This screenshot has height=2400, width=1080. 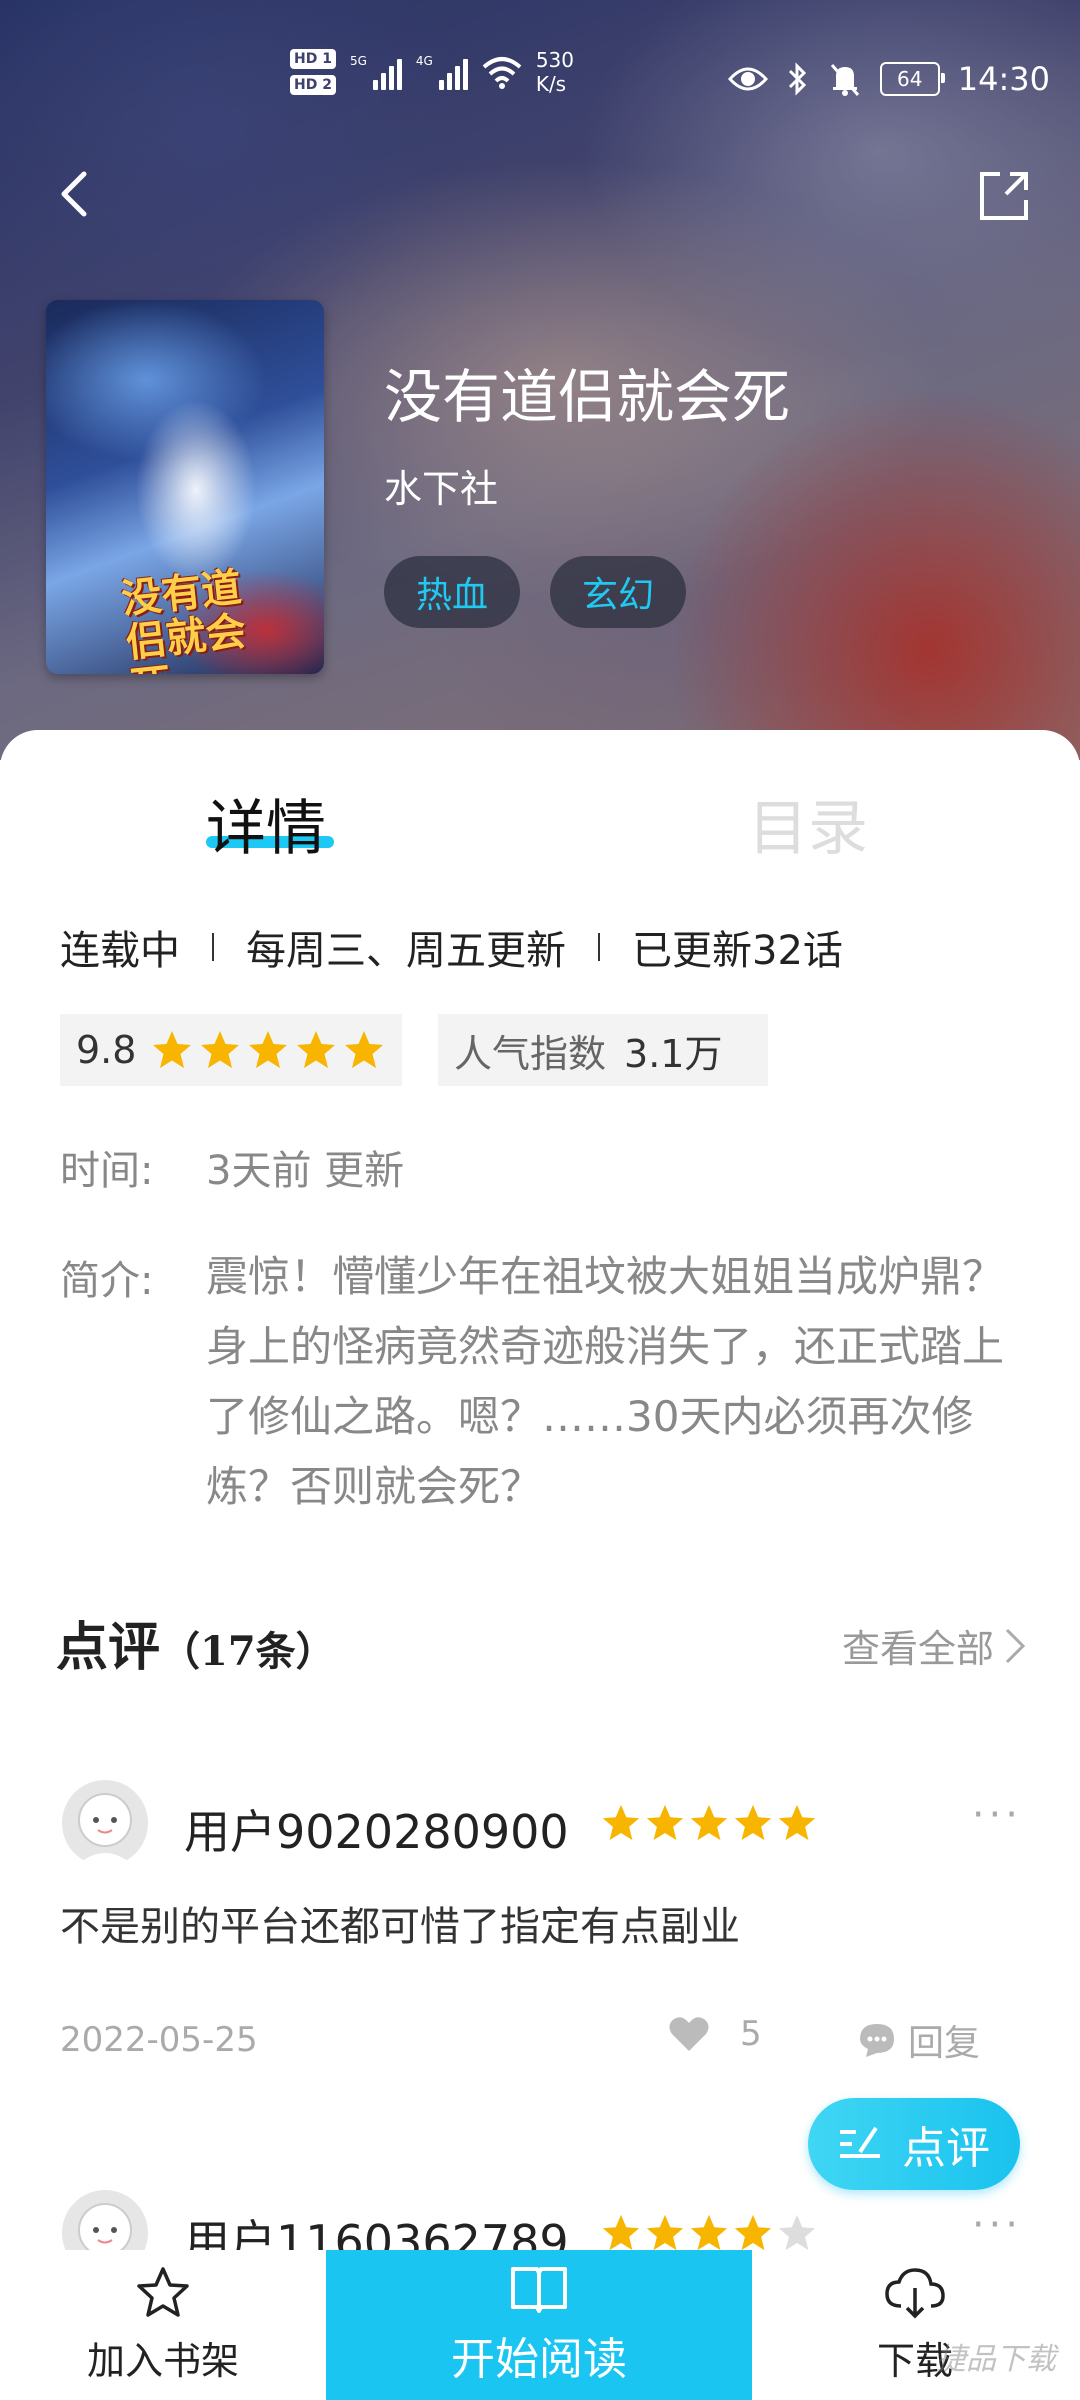 I want to click on see-all-reviews-link: 查看全部, so click(x=934, y=1645).